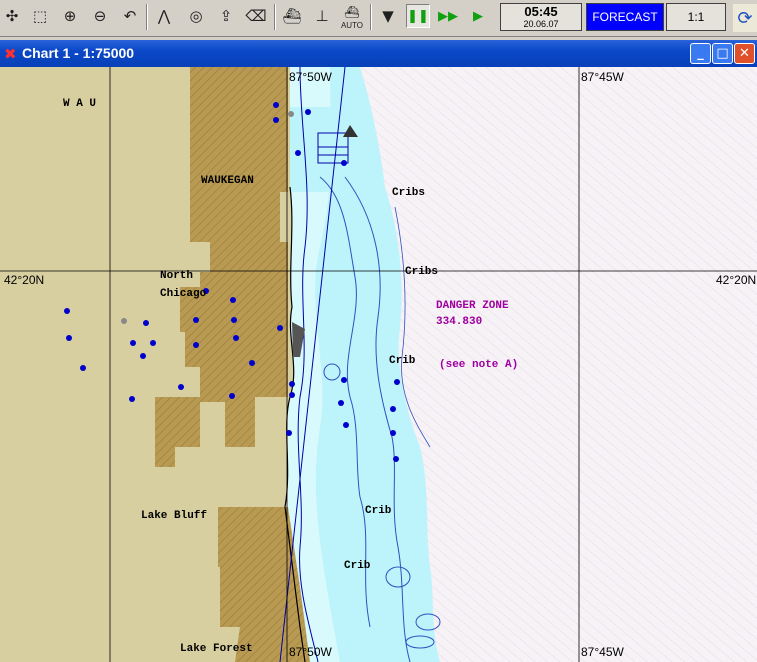 This screenshot has height=662, width=757. I want to click on time-scale-button: 1:1, so click(696, 17).